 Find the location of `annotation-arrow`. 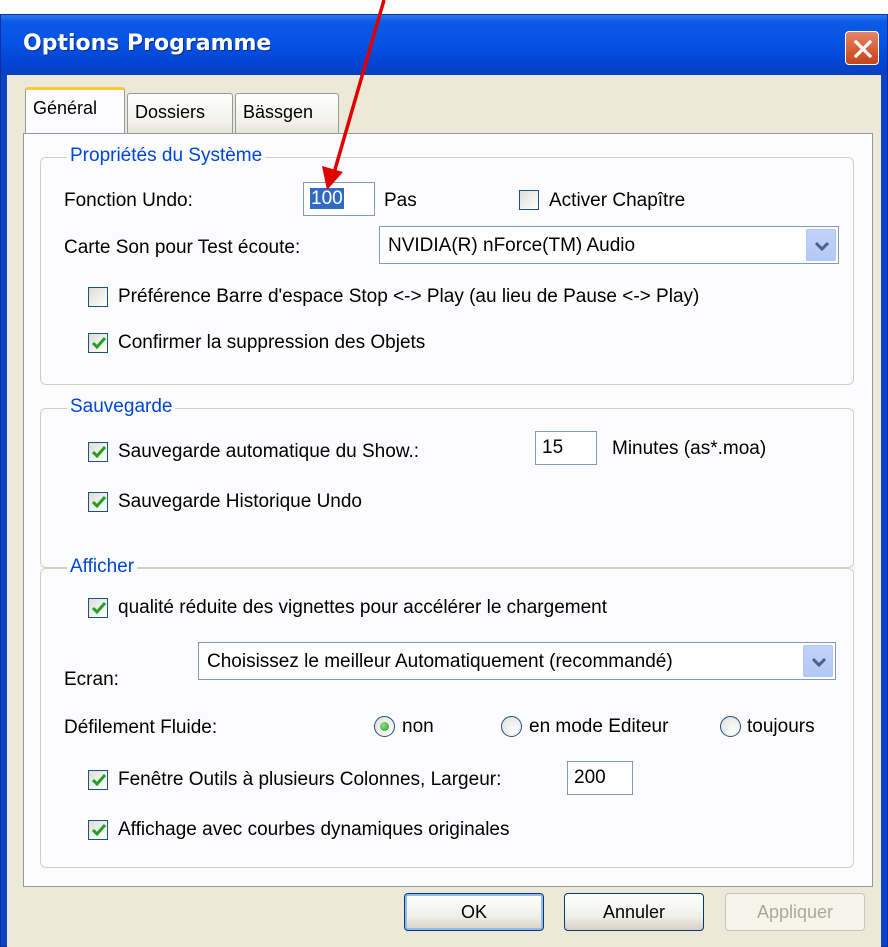

annotation-arrow is located at coordinates (354, 95).